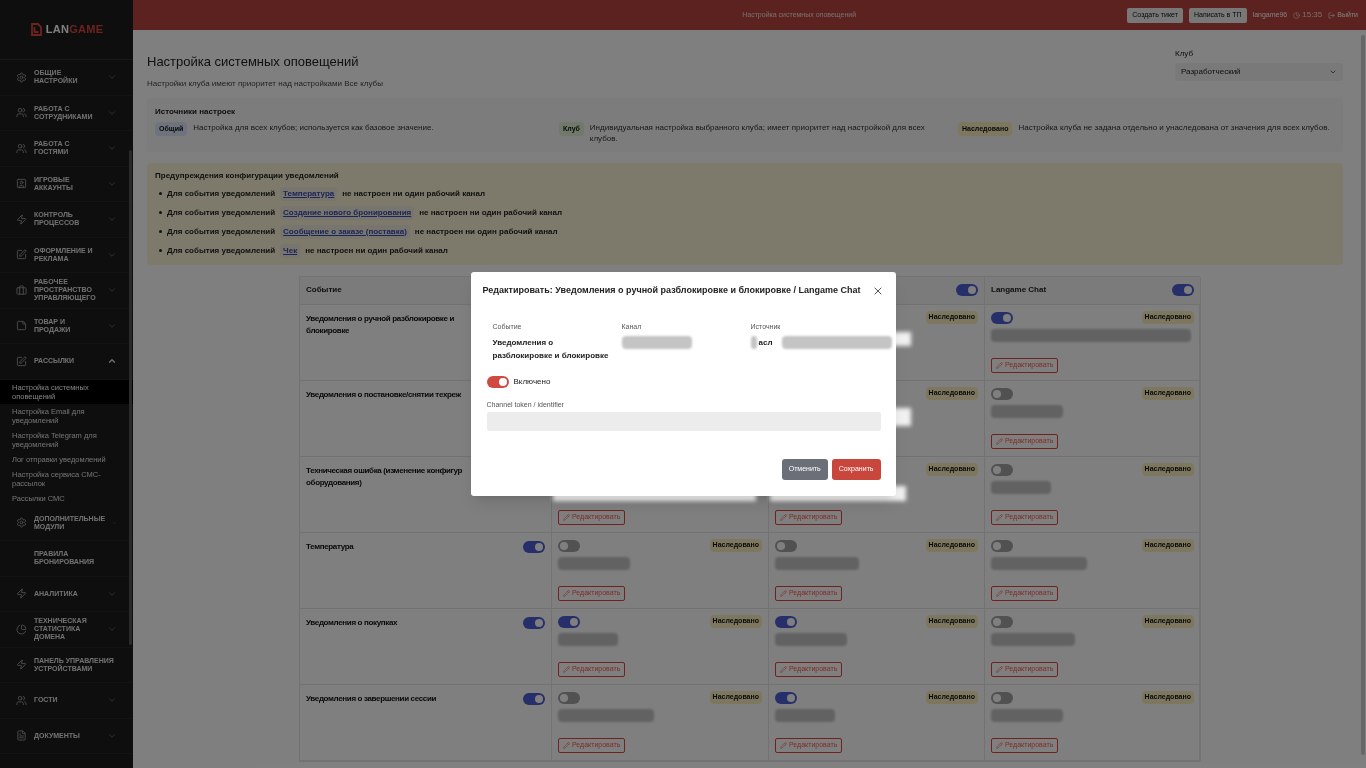 The image size is (1366, 768). What do you see at coordinates (371, 698) in the screenshot?
I see `event-name: Уведомления о завершении сессии` at bounding box center [371, 698].